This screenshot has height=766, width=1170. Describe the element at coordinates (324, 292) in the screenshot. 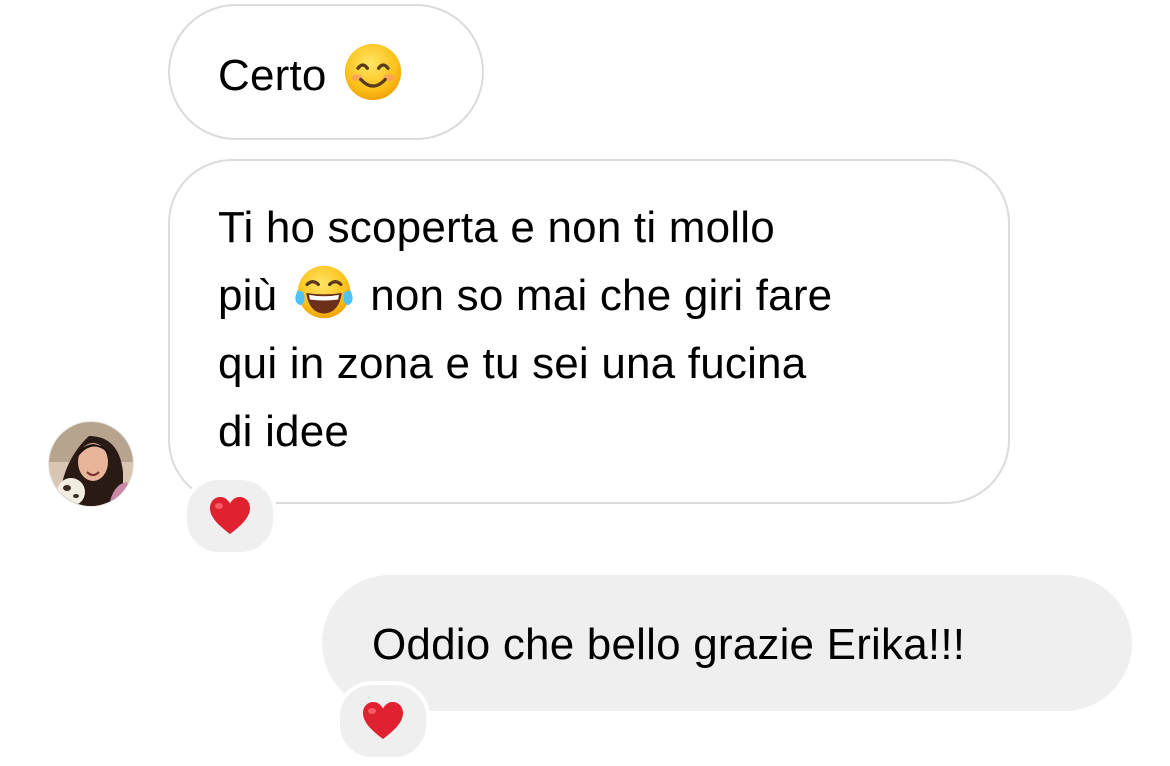

I see `tears-of-joy-emoji-icon` at that location.